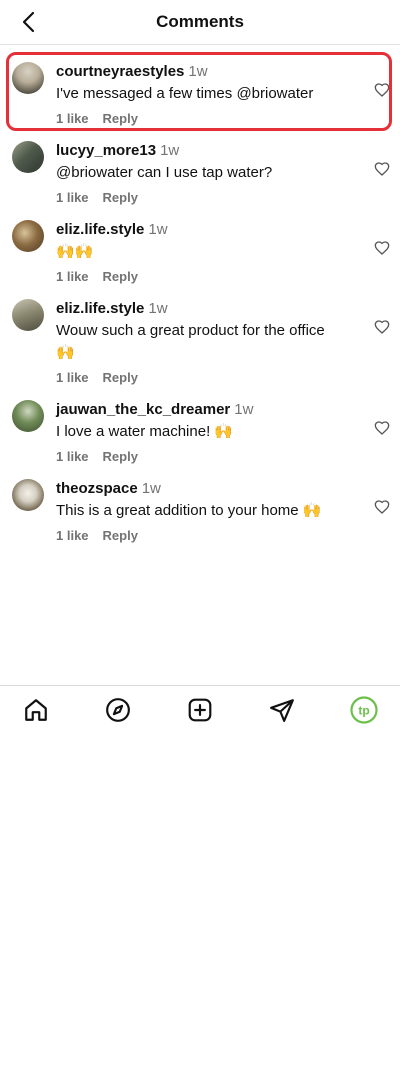 This screenshot has height=1080, width=400. I want to click on svg-text: tp, so click(363, 711).